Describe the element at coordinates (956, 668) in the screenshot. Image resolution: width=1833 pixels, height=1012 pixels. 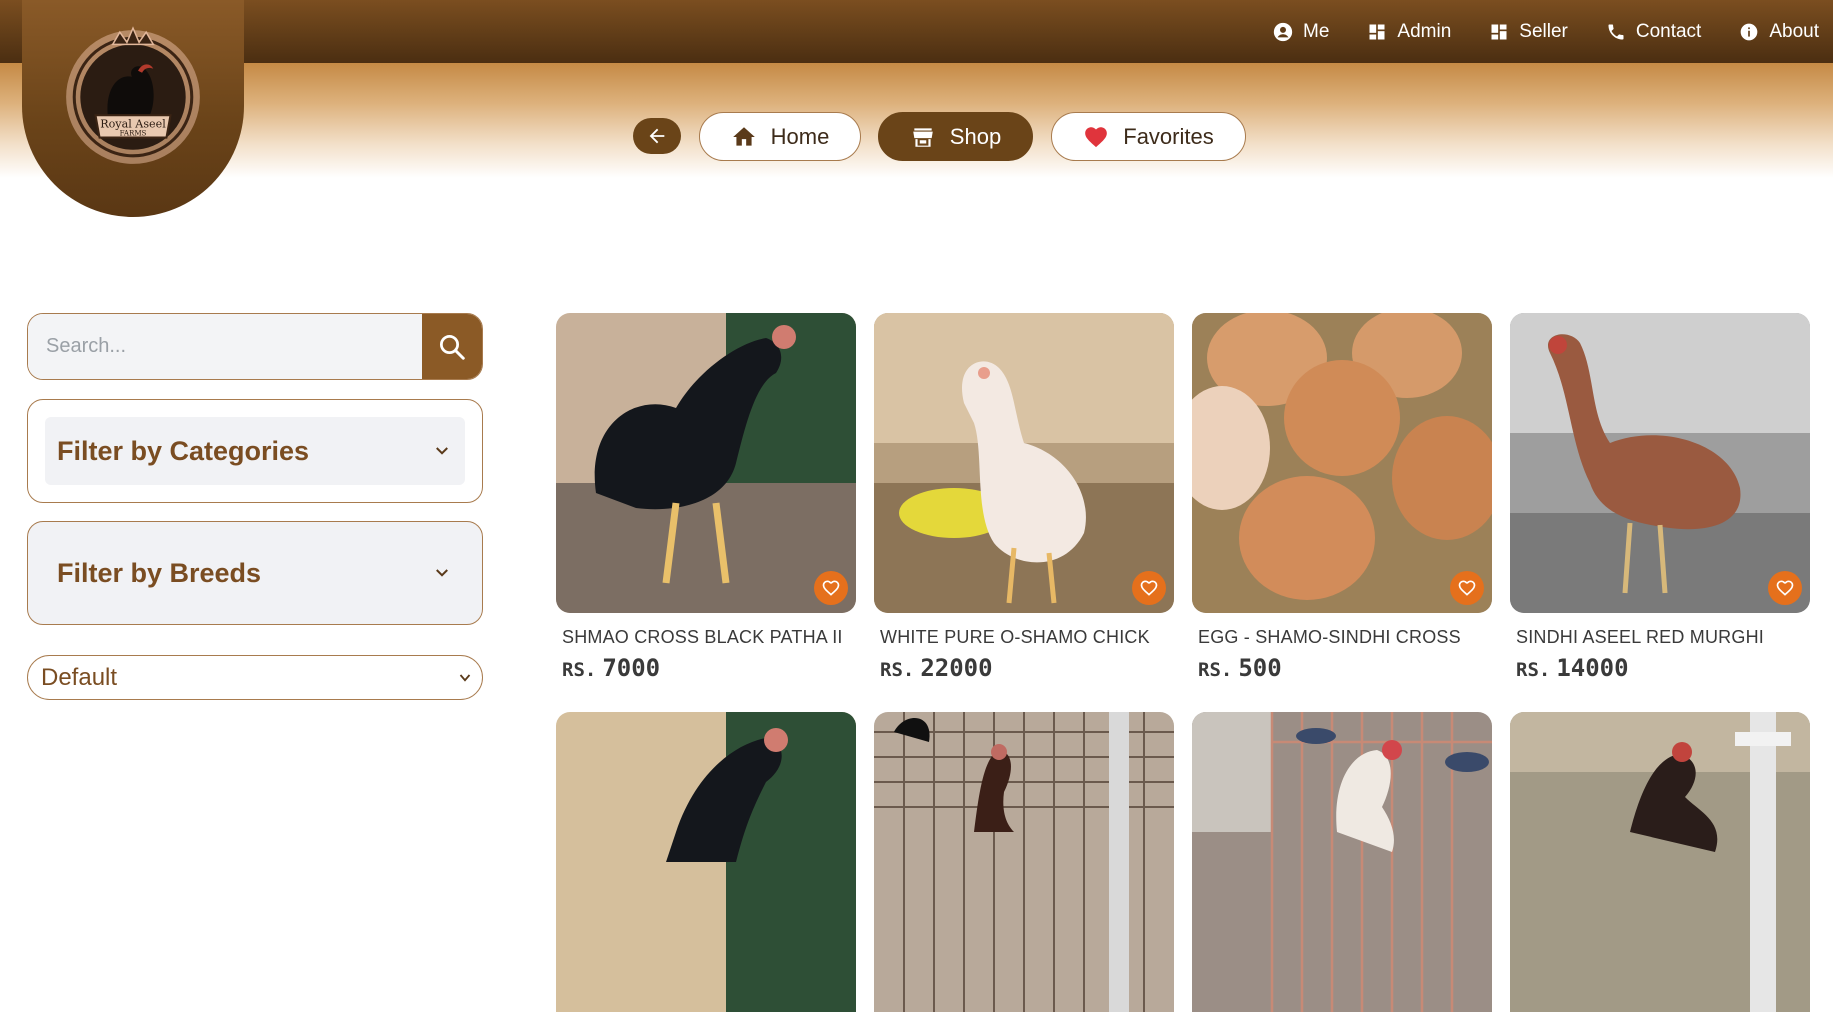
I see `price-value: 22000` at that location.